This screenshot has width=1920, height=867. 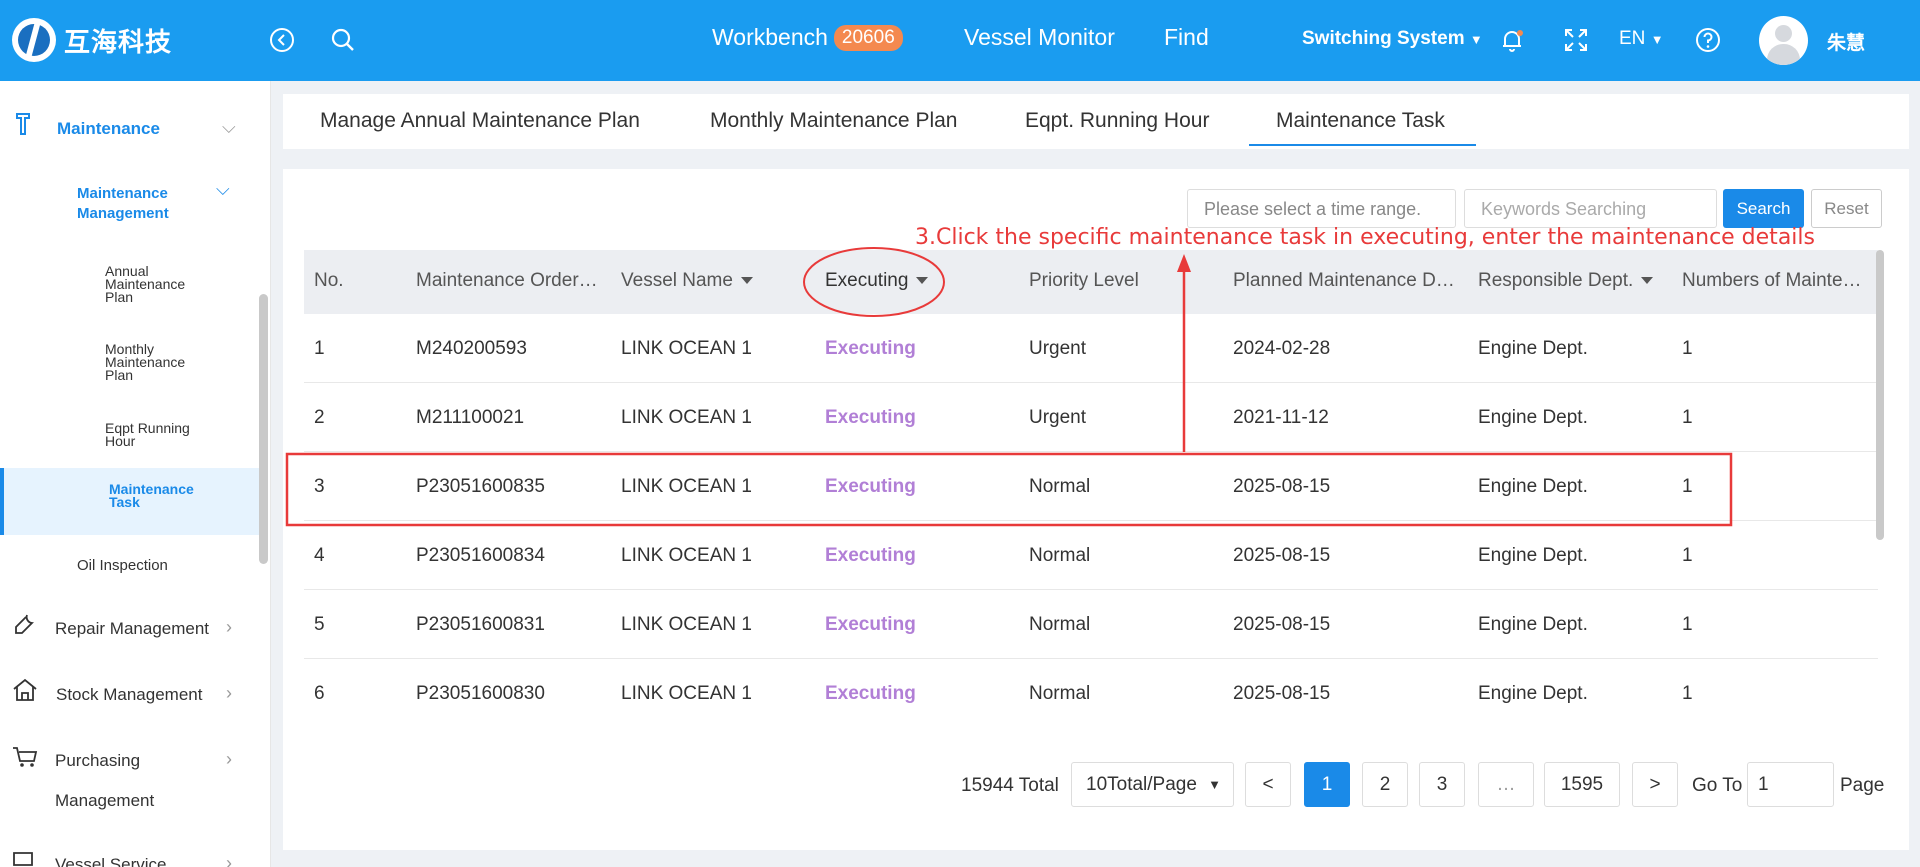 What do you see at coordinates (1655, 784) in the screenshot?
I see `next-page-button: >` at bounding box center [1655, 784].